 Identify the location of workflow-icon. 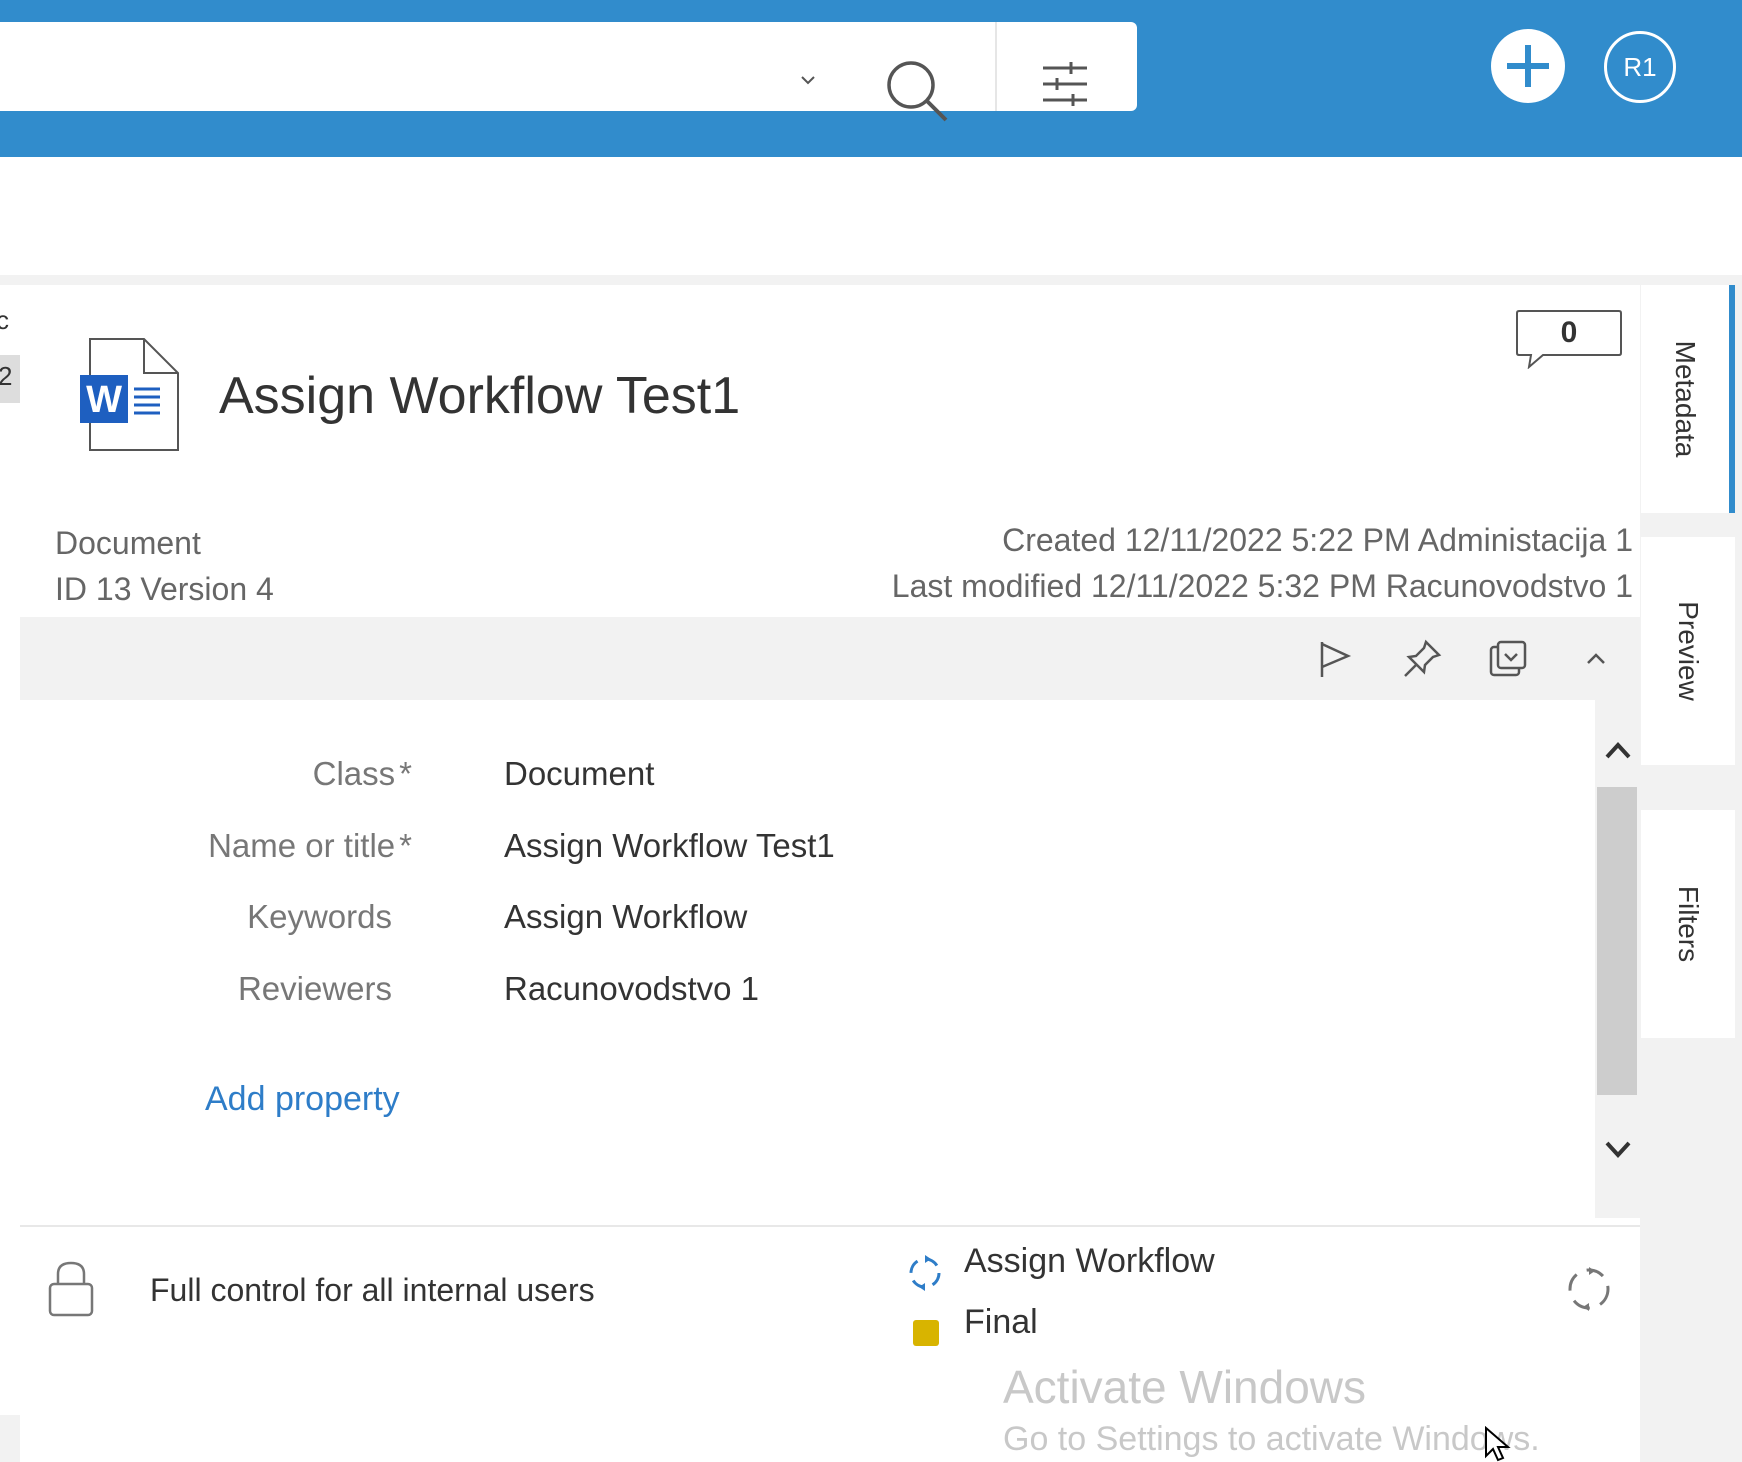
(925, 1273).